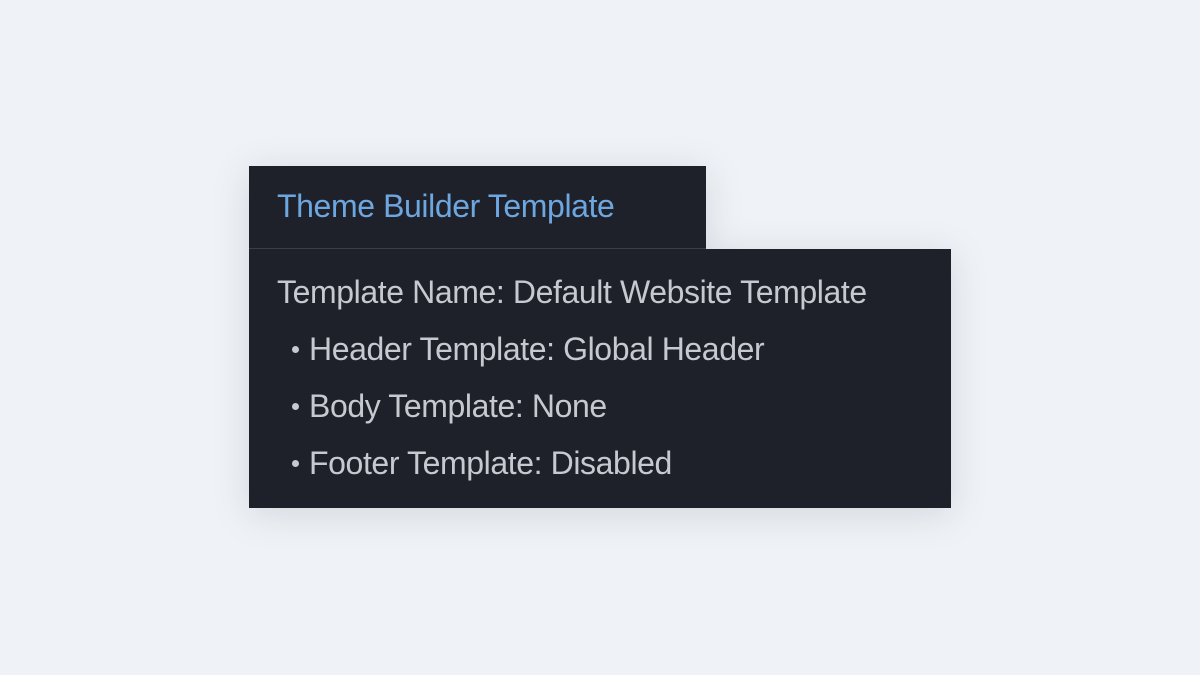 The width and height of the screenshot is (1200, 675). What do you see at coordinates (611, 463) in the screenshot?
I see `item-value: Disabled` at bounding box center [611, 463].